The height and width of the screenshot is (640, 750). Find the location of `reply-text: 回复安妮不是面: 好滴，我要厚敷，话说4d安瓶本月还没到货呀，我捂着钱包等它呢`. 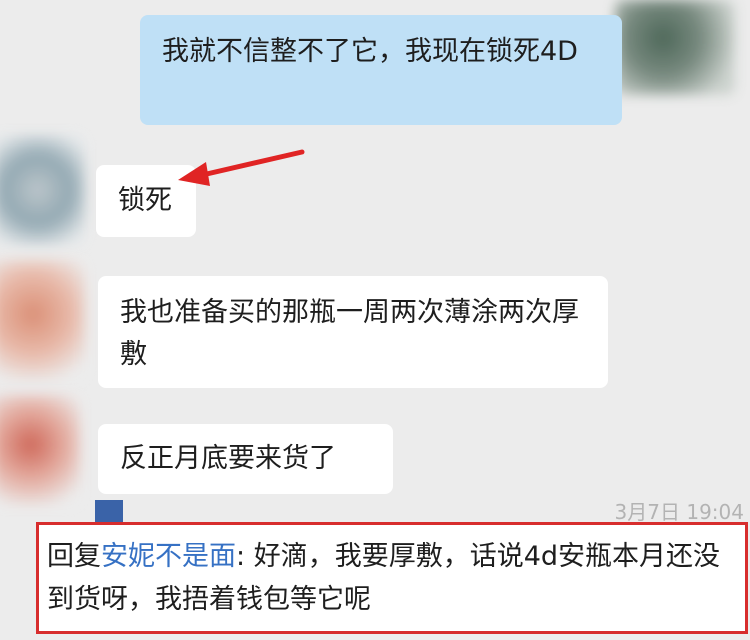

reply-text: 回复安妮不是面: 好滴，我要厚敷，话说4d安瓶本月还没到货呀，我捂着钱包等它呢 is located at coordinates (392, 578).